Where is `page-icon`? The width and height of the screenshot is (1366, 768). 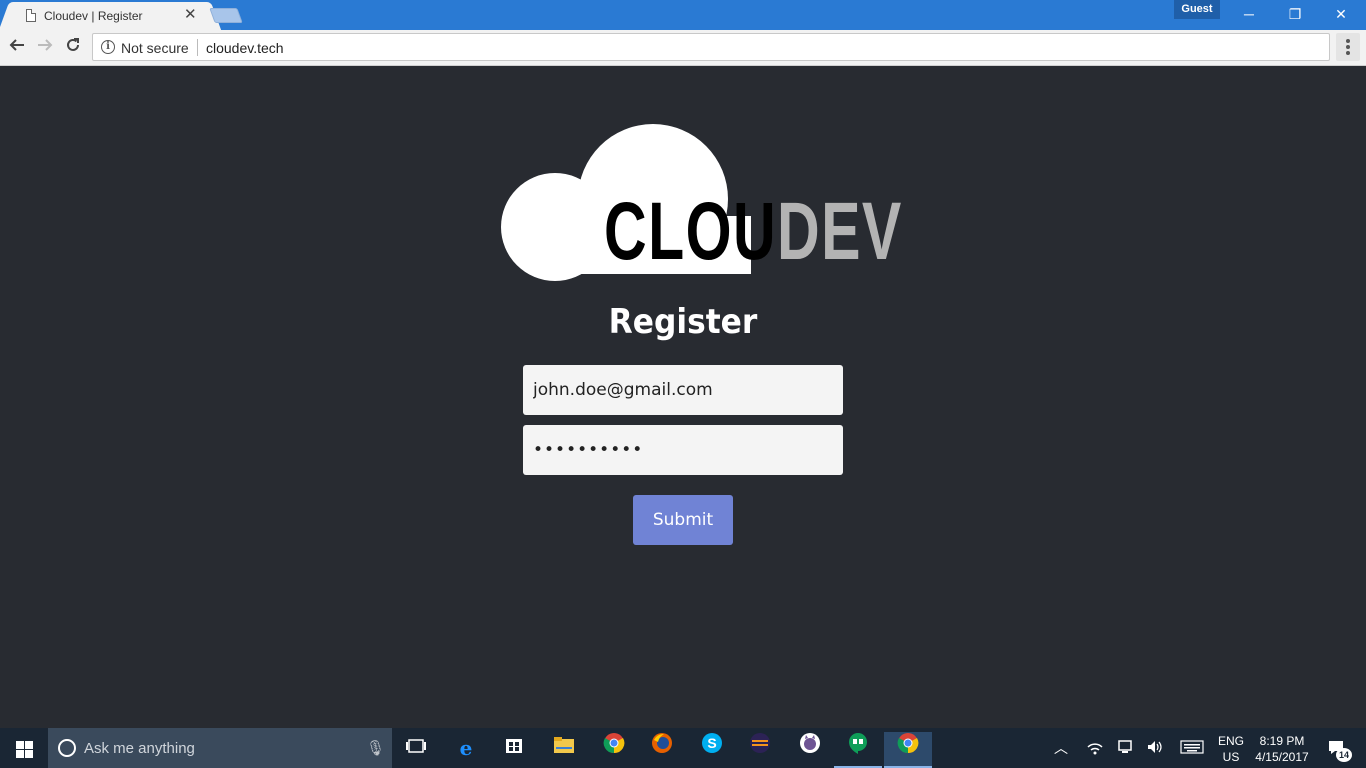 page-icon is located at coordinates (31, 15).